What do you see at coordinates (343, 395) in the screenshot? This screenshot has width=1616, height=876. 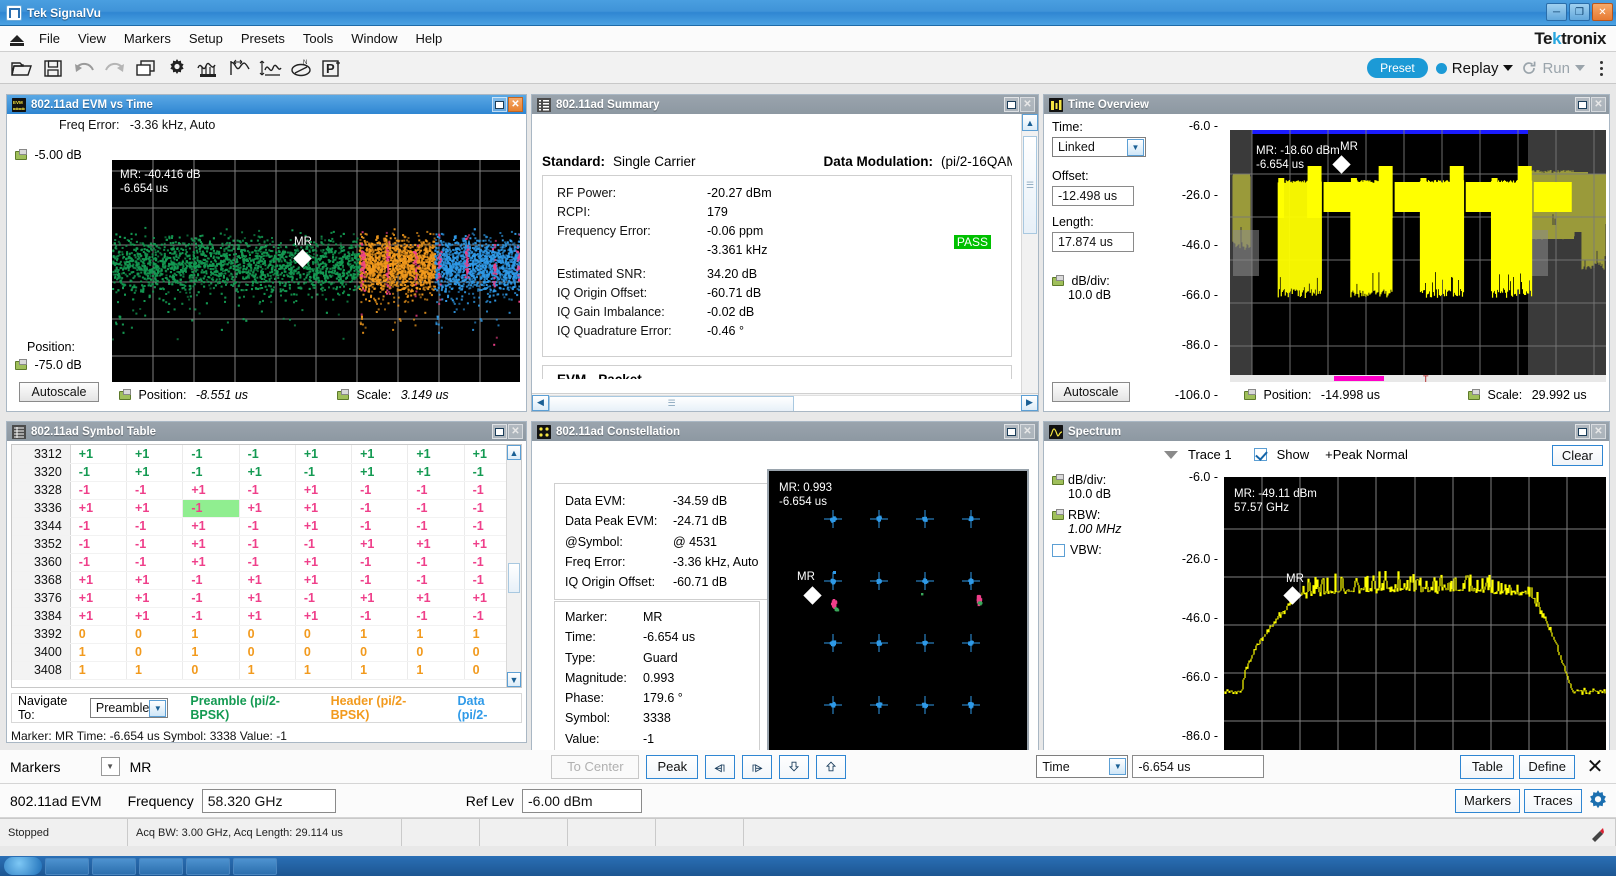 I see `x-scale-adjust-icon` at bounding box center [343, 395].